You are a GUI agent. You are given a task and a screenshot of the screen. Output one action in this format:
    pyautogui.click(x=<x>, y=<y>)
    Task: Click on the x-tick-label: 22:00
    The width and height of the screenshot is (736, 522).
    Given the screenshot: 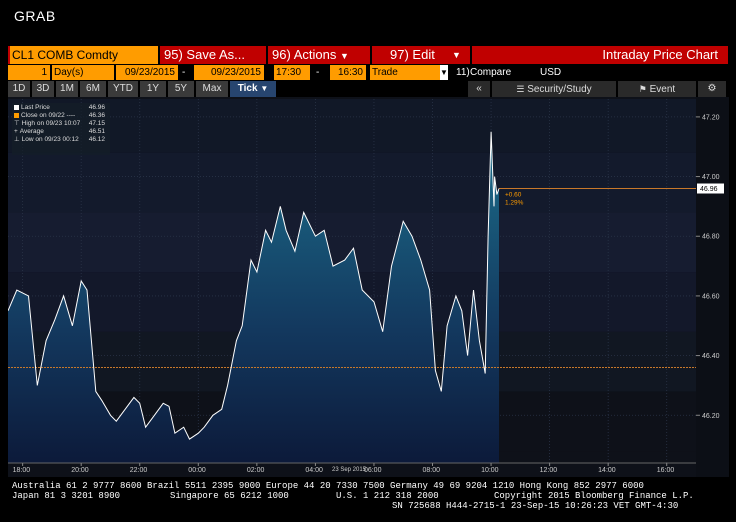 What is the action you would take?
    pyautogui.click(x=139, y=470)
    